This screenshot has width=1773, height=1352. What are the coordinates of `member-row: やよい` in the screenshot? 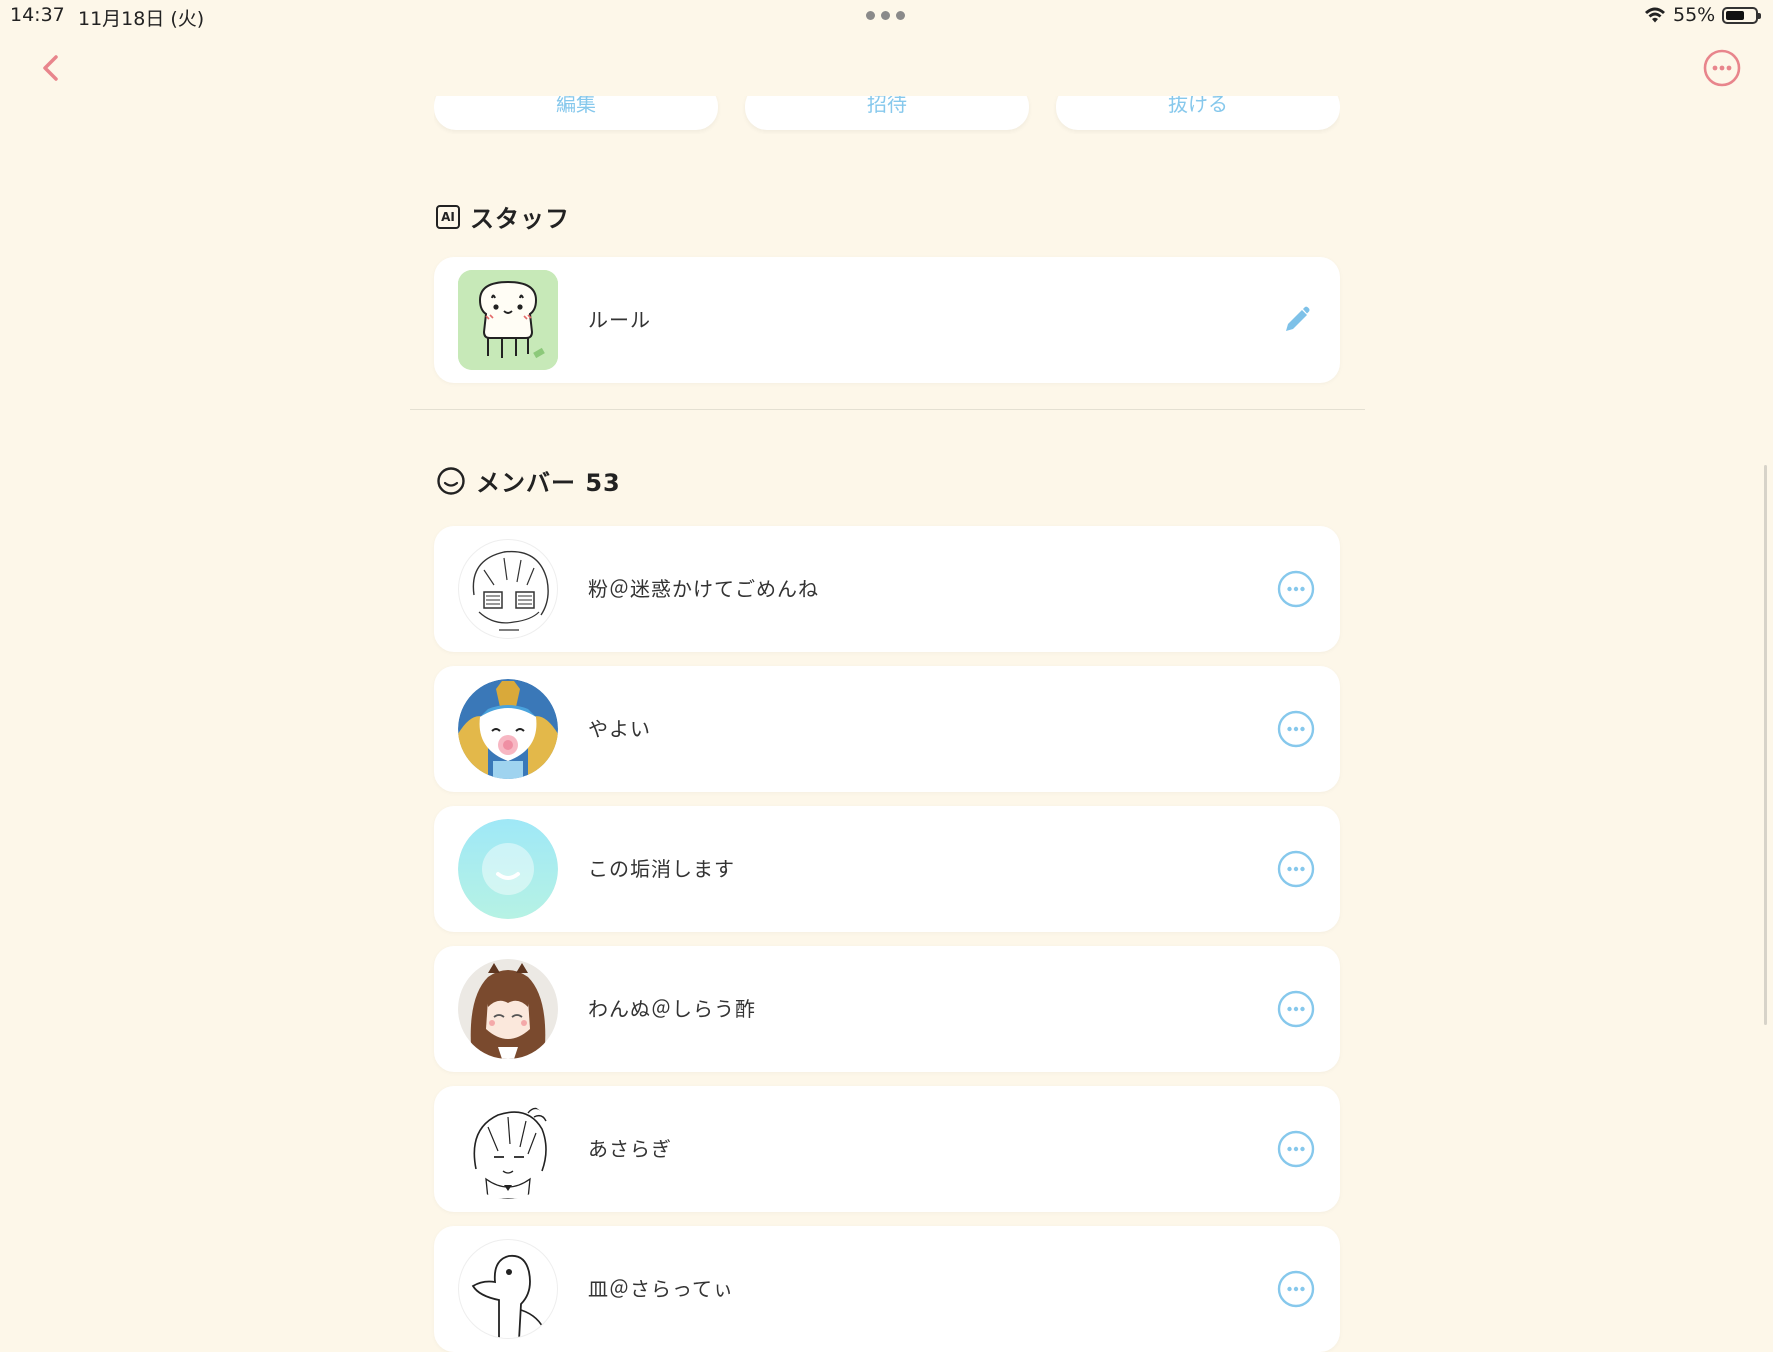 It's located at (887, 729).